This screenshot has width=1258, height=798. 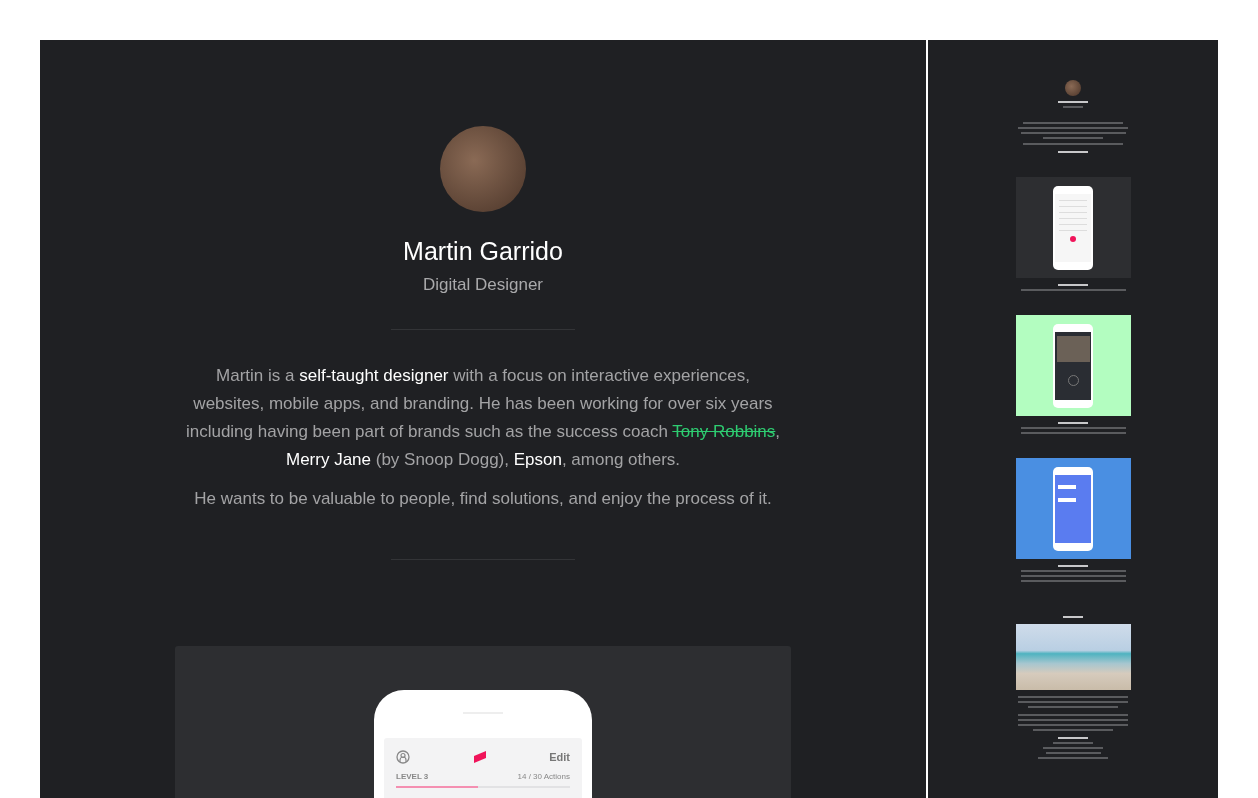 What do you see at coordinates (483, 251) in the screenshot?
I see `profile-name: Martin Garrido` at bounding box center [483, 251].